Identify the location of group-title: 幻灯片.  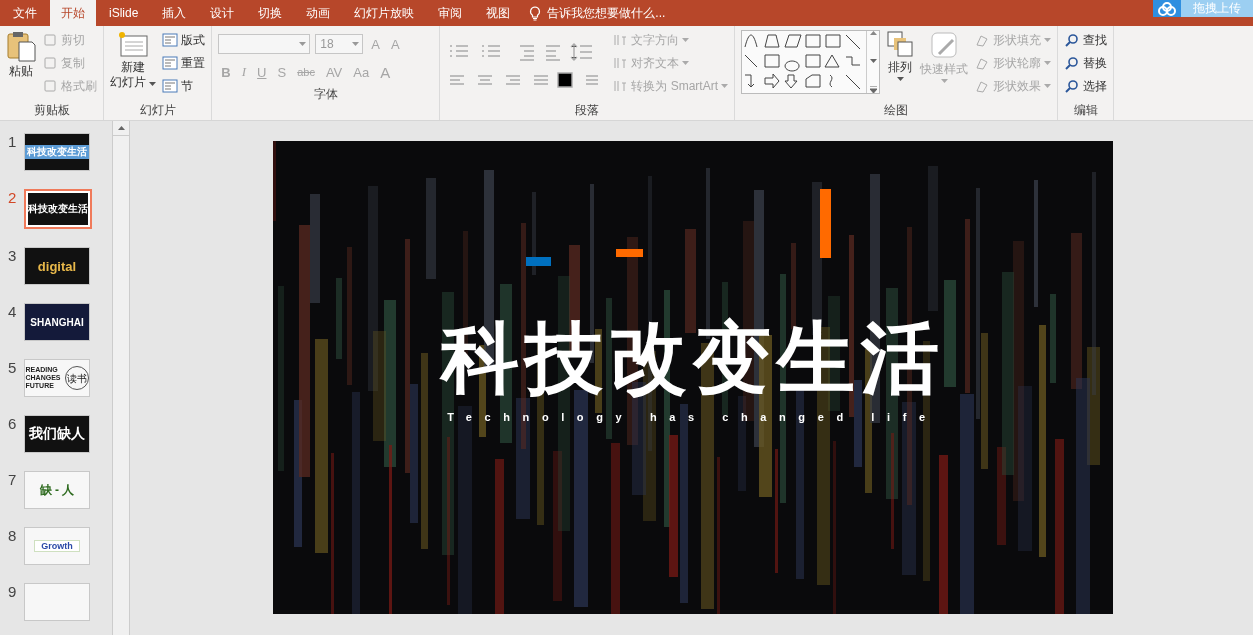
(157, 110).